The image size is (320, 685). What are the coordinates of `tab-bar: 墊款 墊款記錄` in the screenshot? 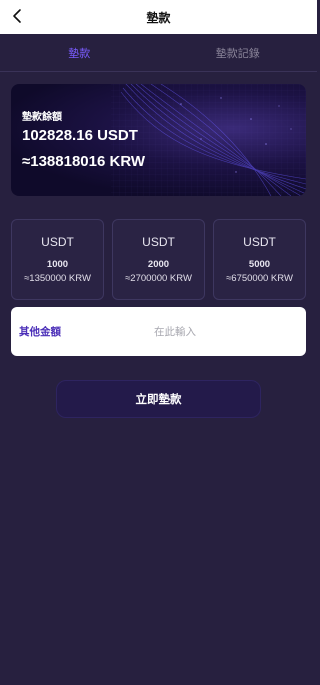 It's located at (158, 53).